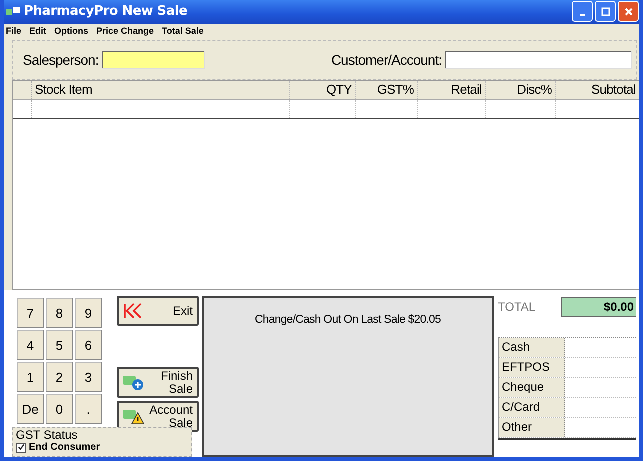 This screenshot has height=461, width=643. Describe the element at coordinates (161, 90) in the screenshot. I see `column-header: Stock Item` at that location.